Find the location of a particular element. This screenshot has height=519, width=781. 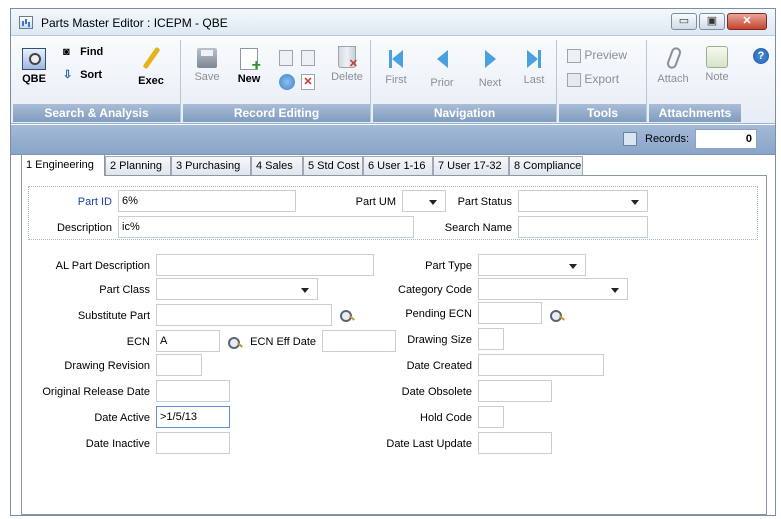

substitute-part-label: Substitute Part is located at coordinates (113, 316).